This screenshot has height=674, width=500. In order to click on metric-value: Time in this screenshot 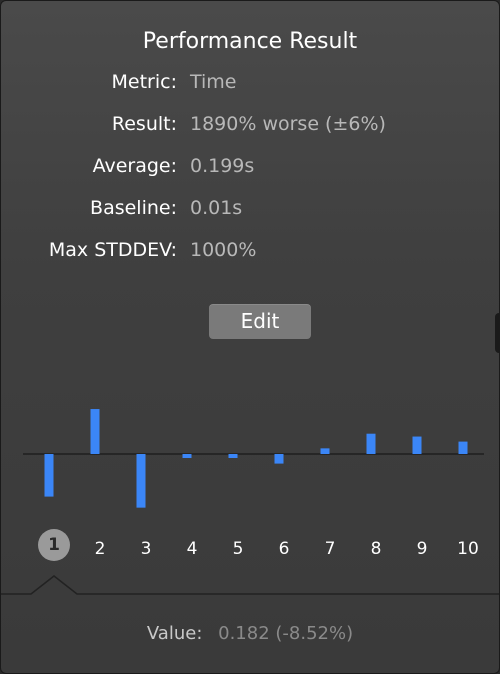, I will do `click(213, 82)`.